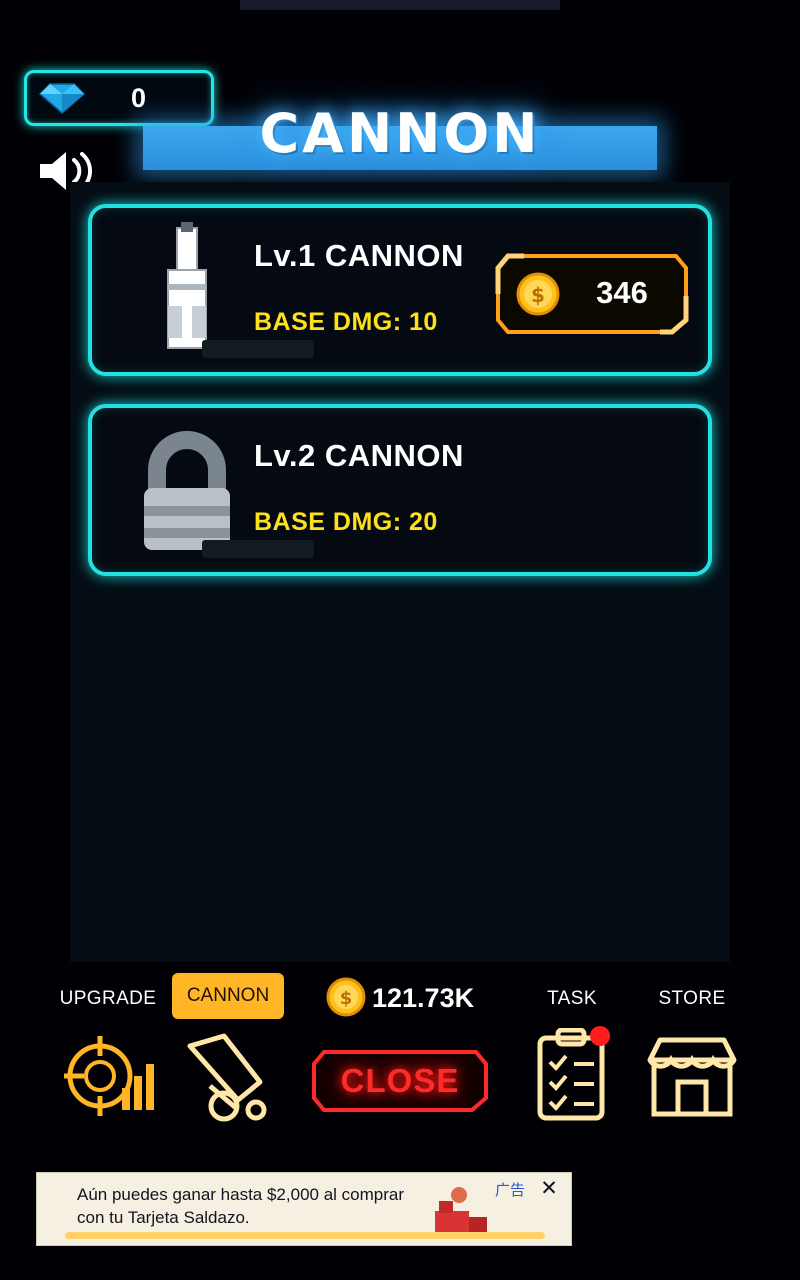  What do you see at coordinates (400, 133) in the screenshot?
I see `page-title: CANNON` at bounding box center [400, 133].